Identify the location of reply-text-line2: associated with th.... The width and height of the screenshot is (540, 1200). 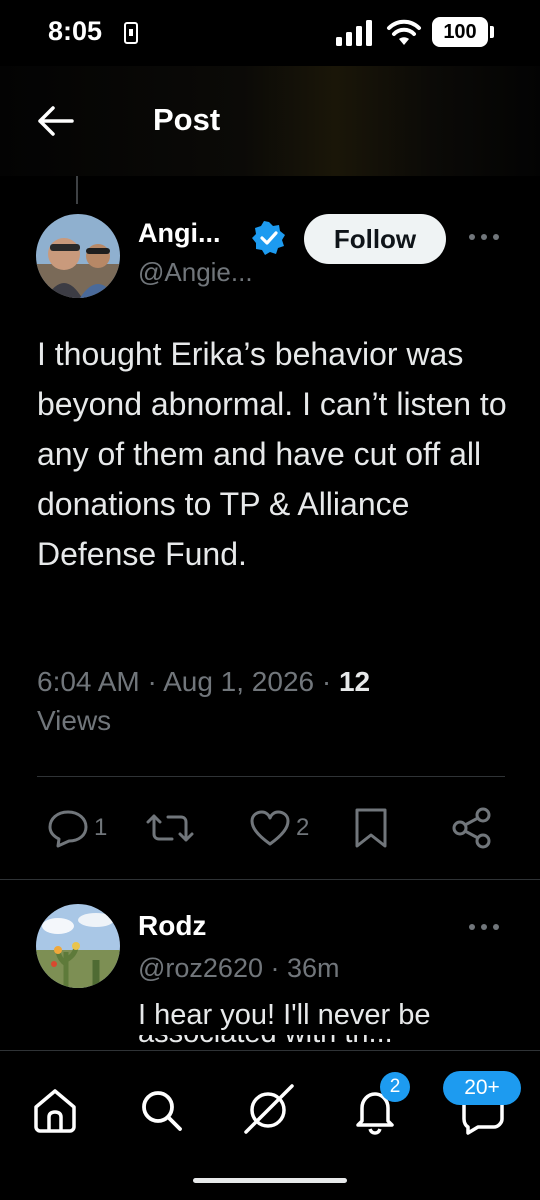
(323, 1042).